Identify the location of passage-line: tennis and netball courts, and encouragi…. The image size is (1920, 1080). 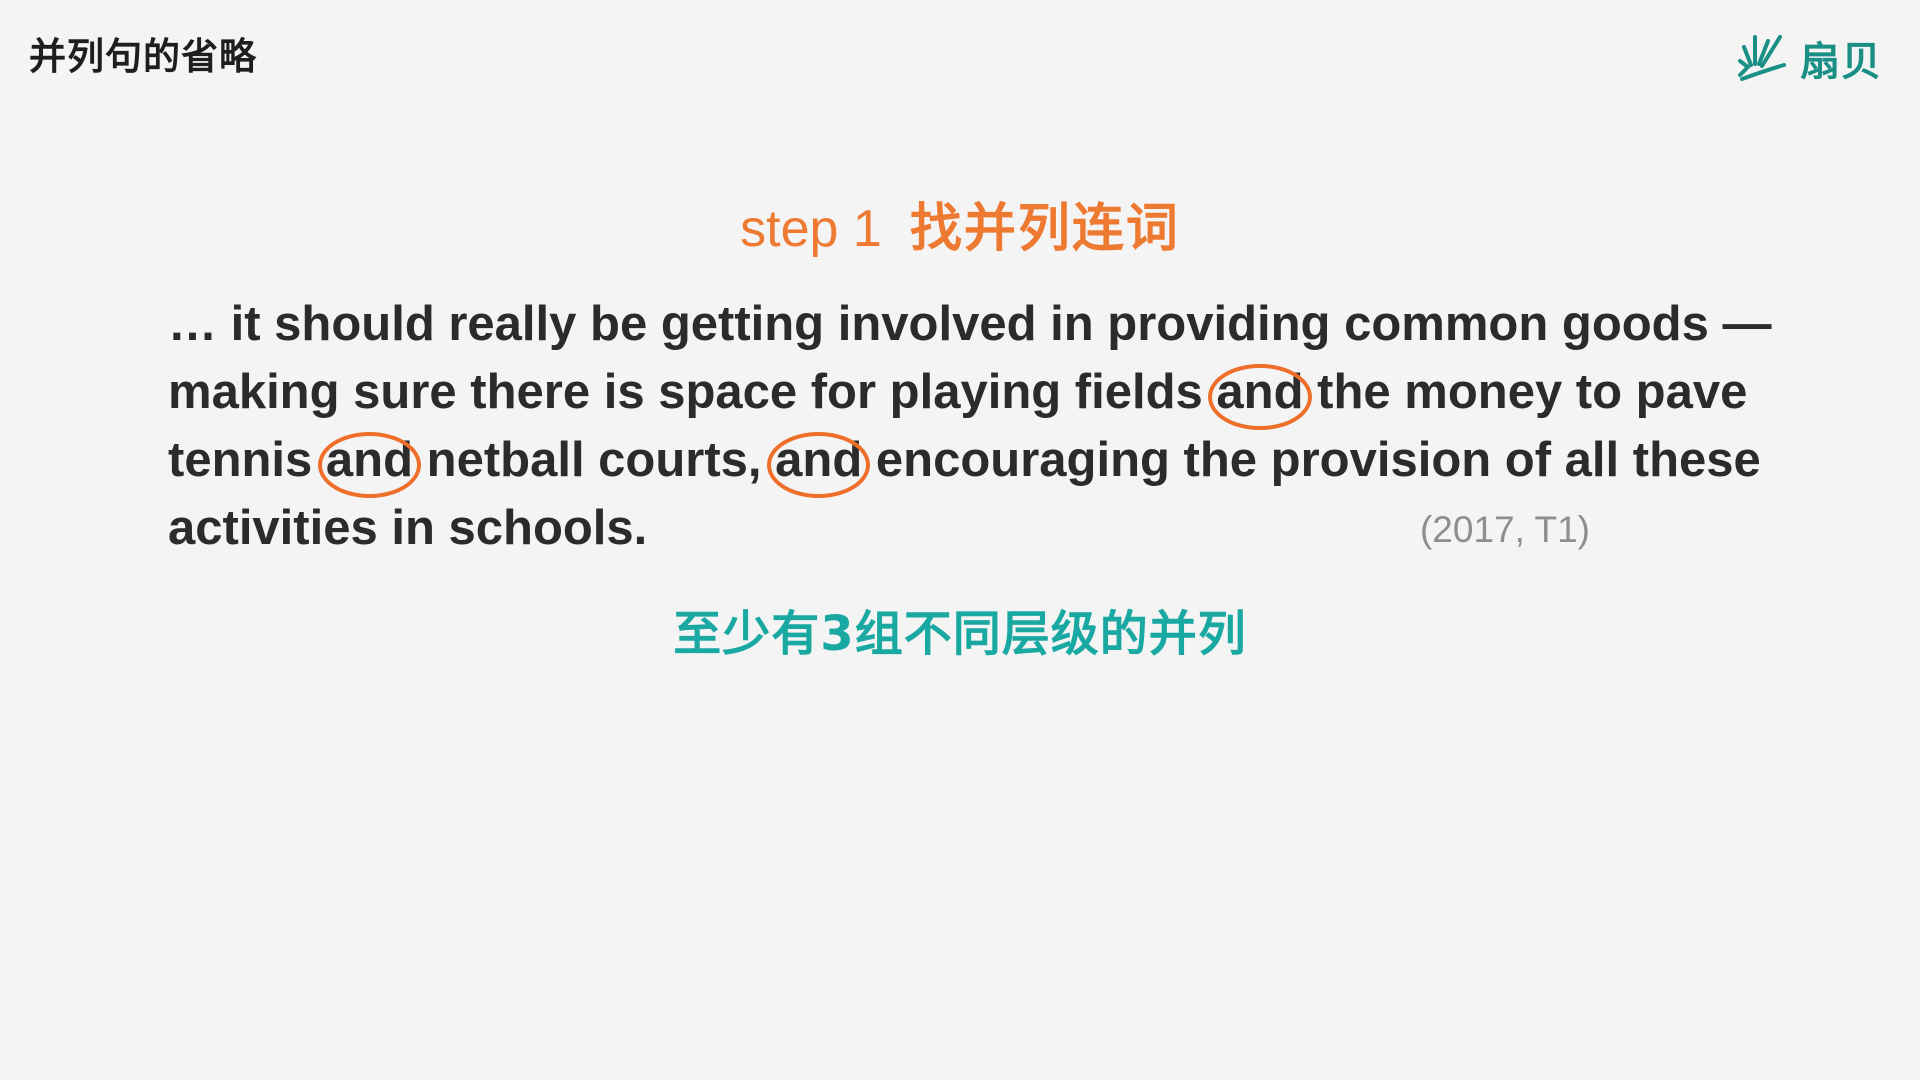
(964, 462).